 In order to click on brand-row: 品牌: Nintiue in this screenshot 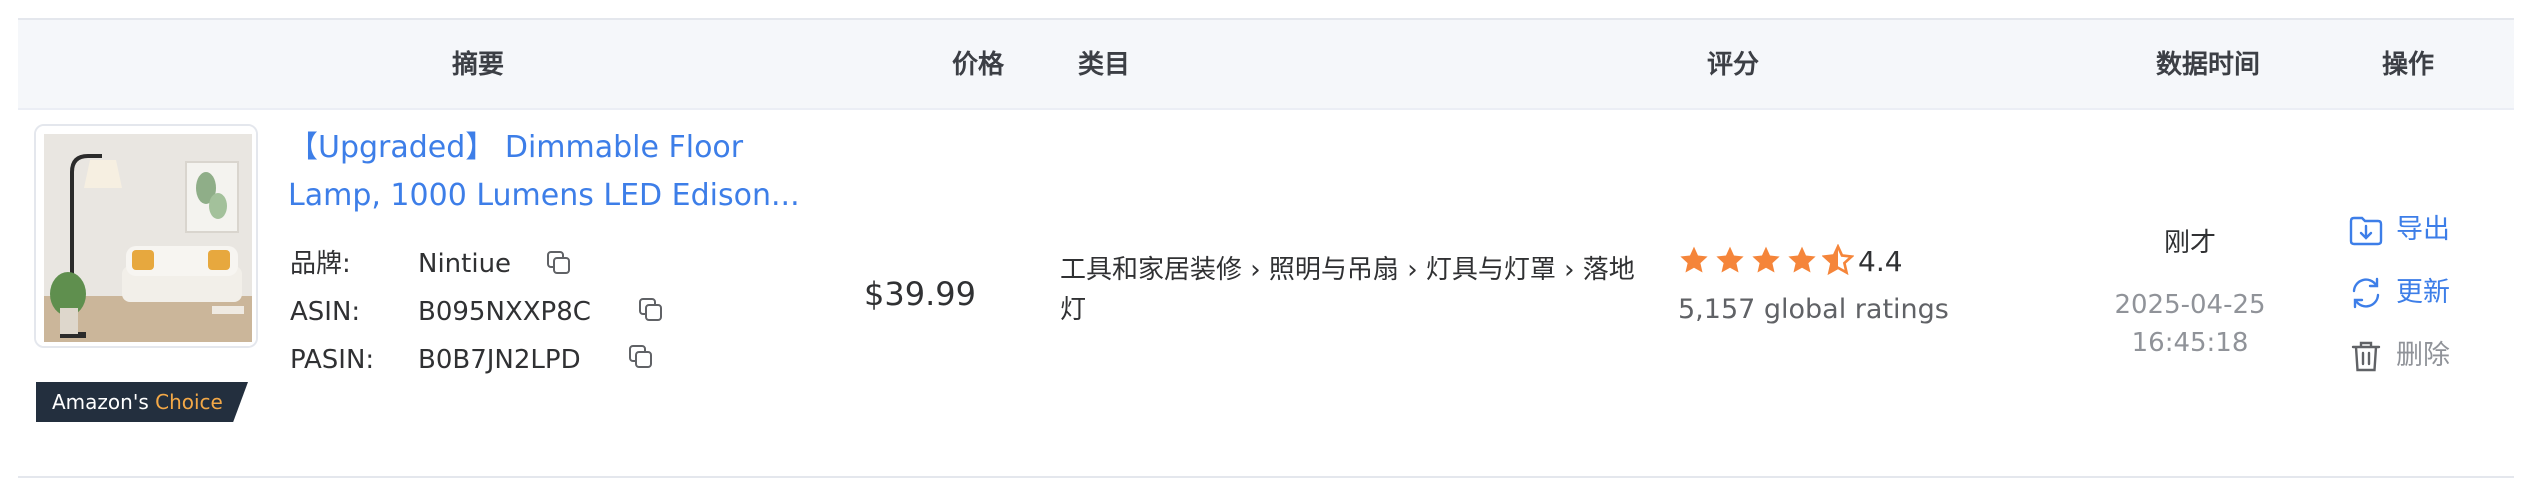, I will do `click(400, 264)`.